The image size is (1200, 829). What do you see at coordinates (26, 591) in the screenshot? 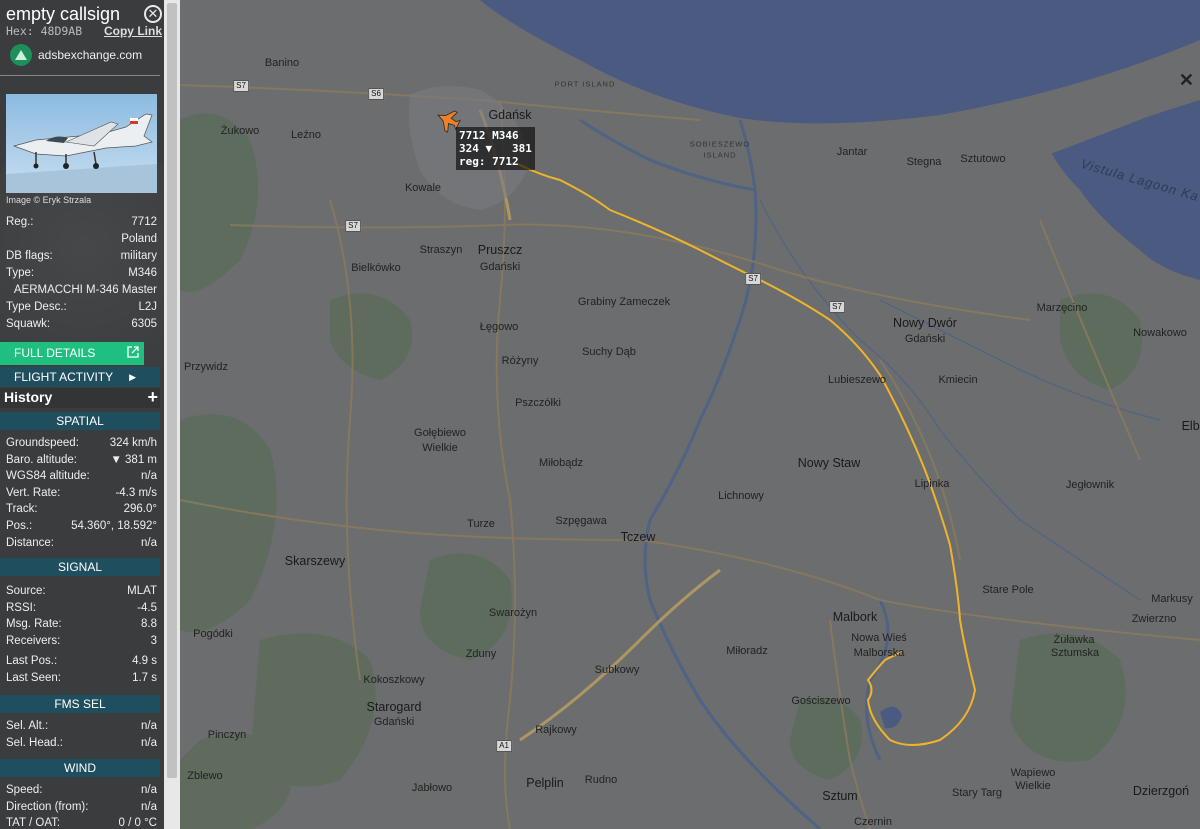
I see `signal-key: Source:` at bounding box center [26, 591].